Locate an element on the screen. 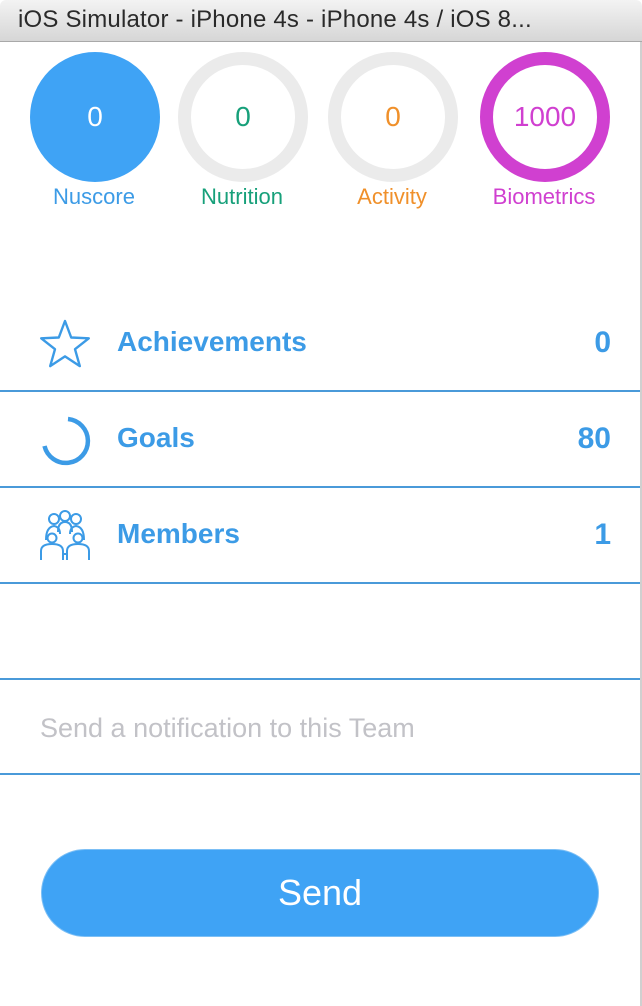 The image size is (642, 1006). nutrition-ring: 0 is located at coordinates (243, 117).